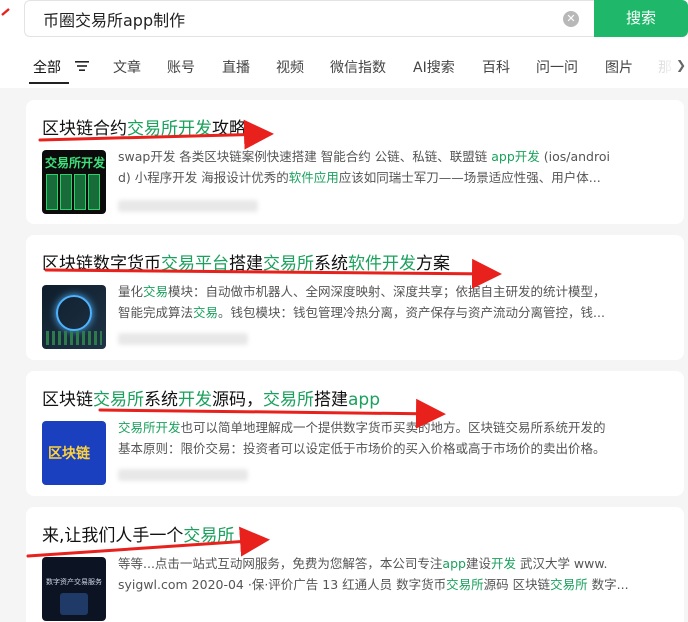  Describe the element at coordinates (113, 536) in the screenshot. I see `text-segment: 来,让我们人手一个` at that location.